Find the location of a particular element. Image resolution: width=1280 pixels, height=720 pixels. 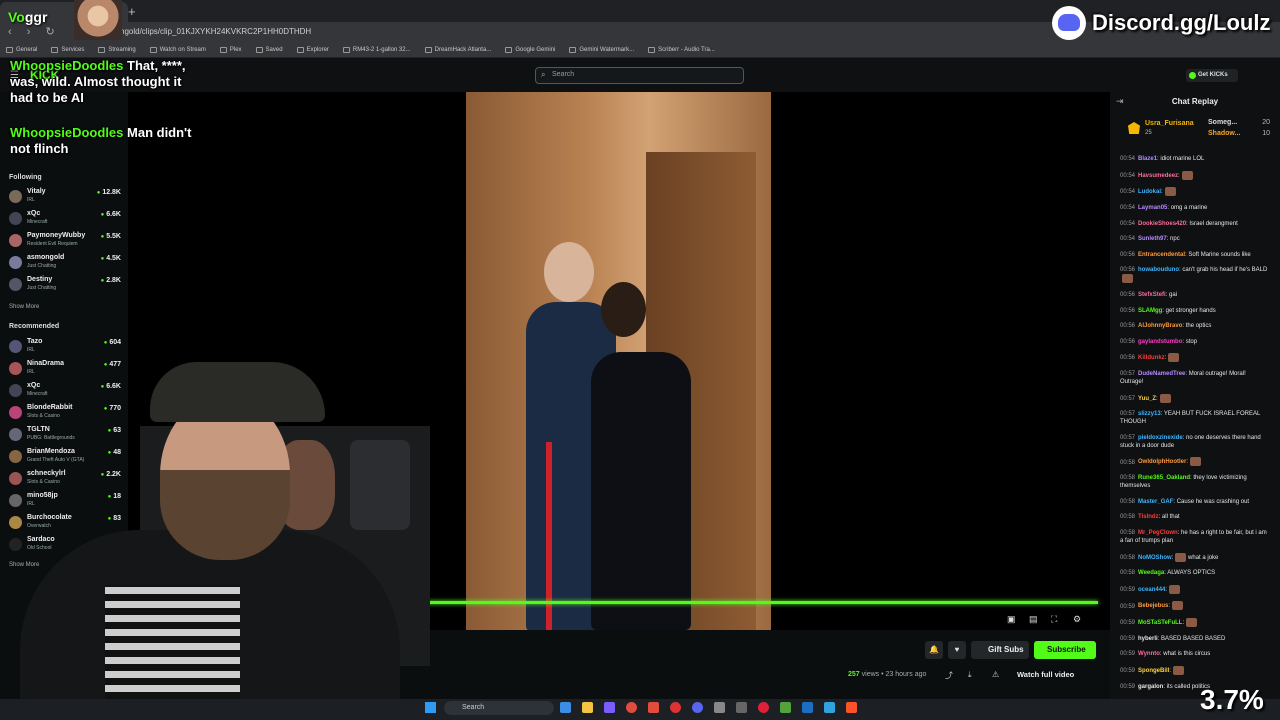

emote-icon is located at coordinates (1187, 175).